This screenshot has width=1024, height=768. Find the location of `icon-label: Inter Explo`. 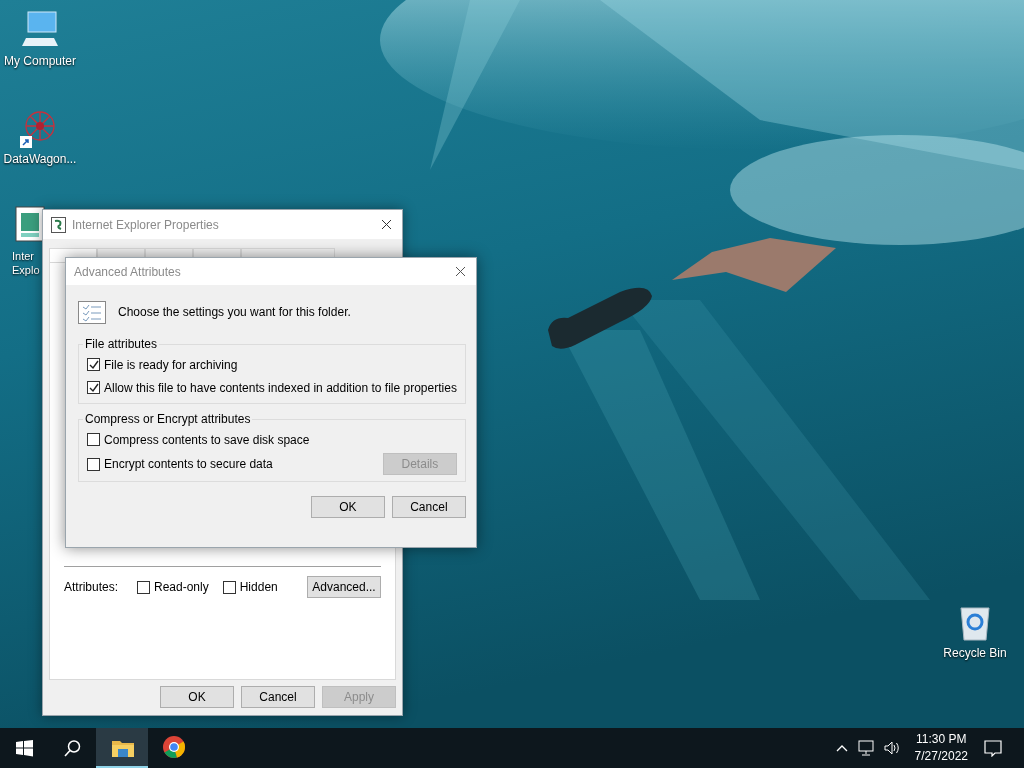

icon-label: Inter Explo is located at coordinates (26, 263).